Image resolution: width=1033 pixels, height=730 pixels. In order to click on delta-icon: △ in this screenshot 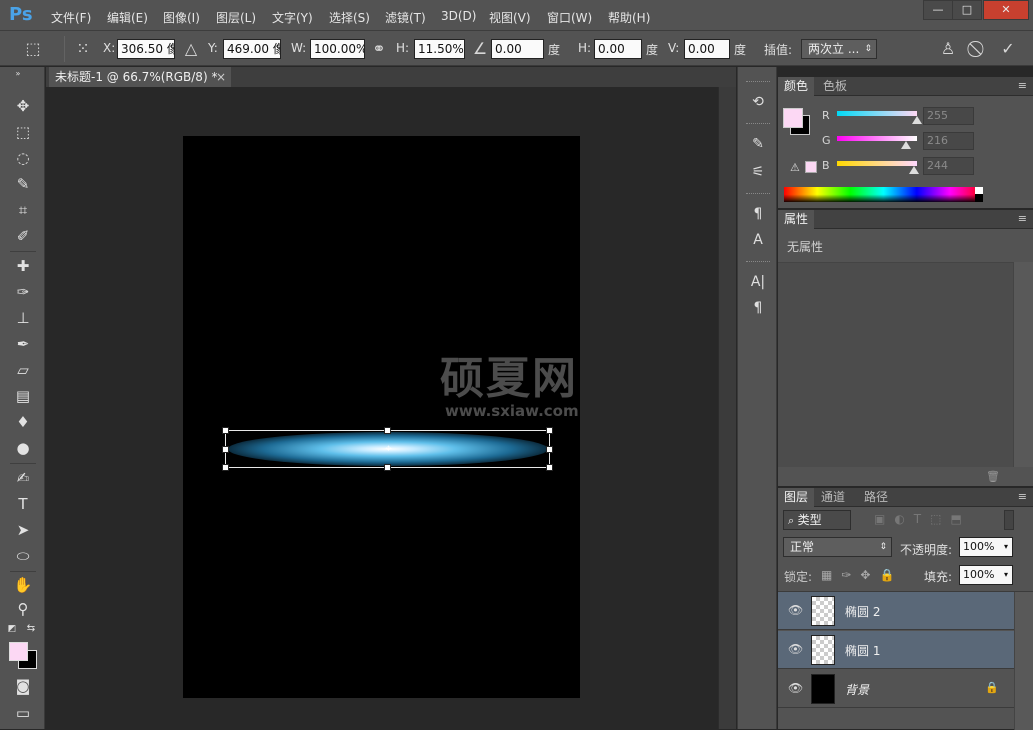, I will do `click(191, 49)`.